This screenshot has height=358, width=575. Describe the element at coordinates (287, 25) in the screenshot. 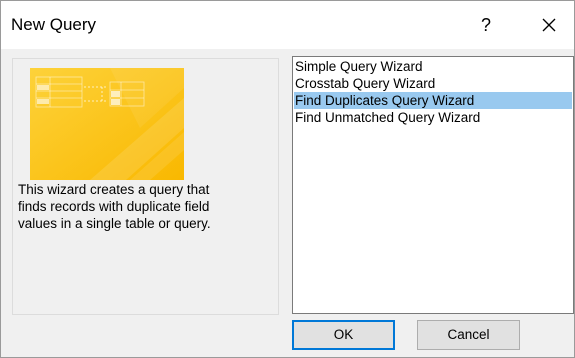

I see `title-bar: New Query ?` at that location.